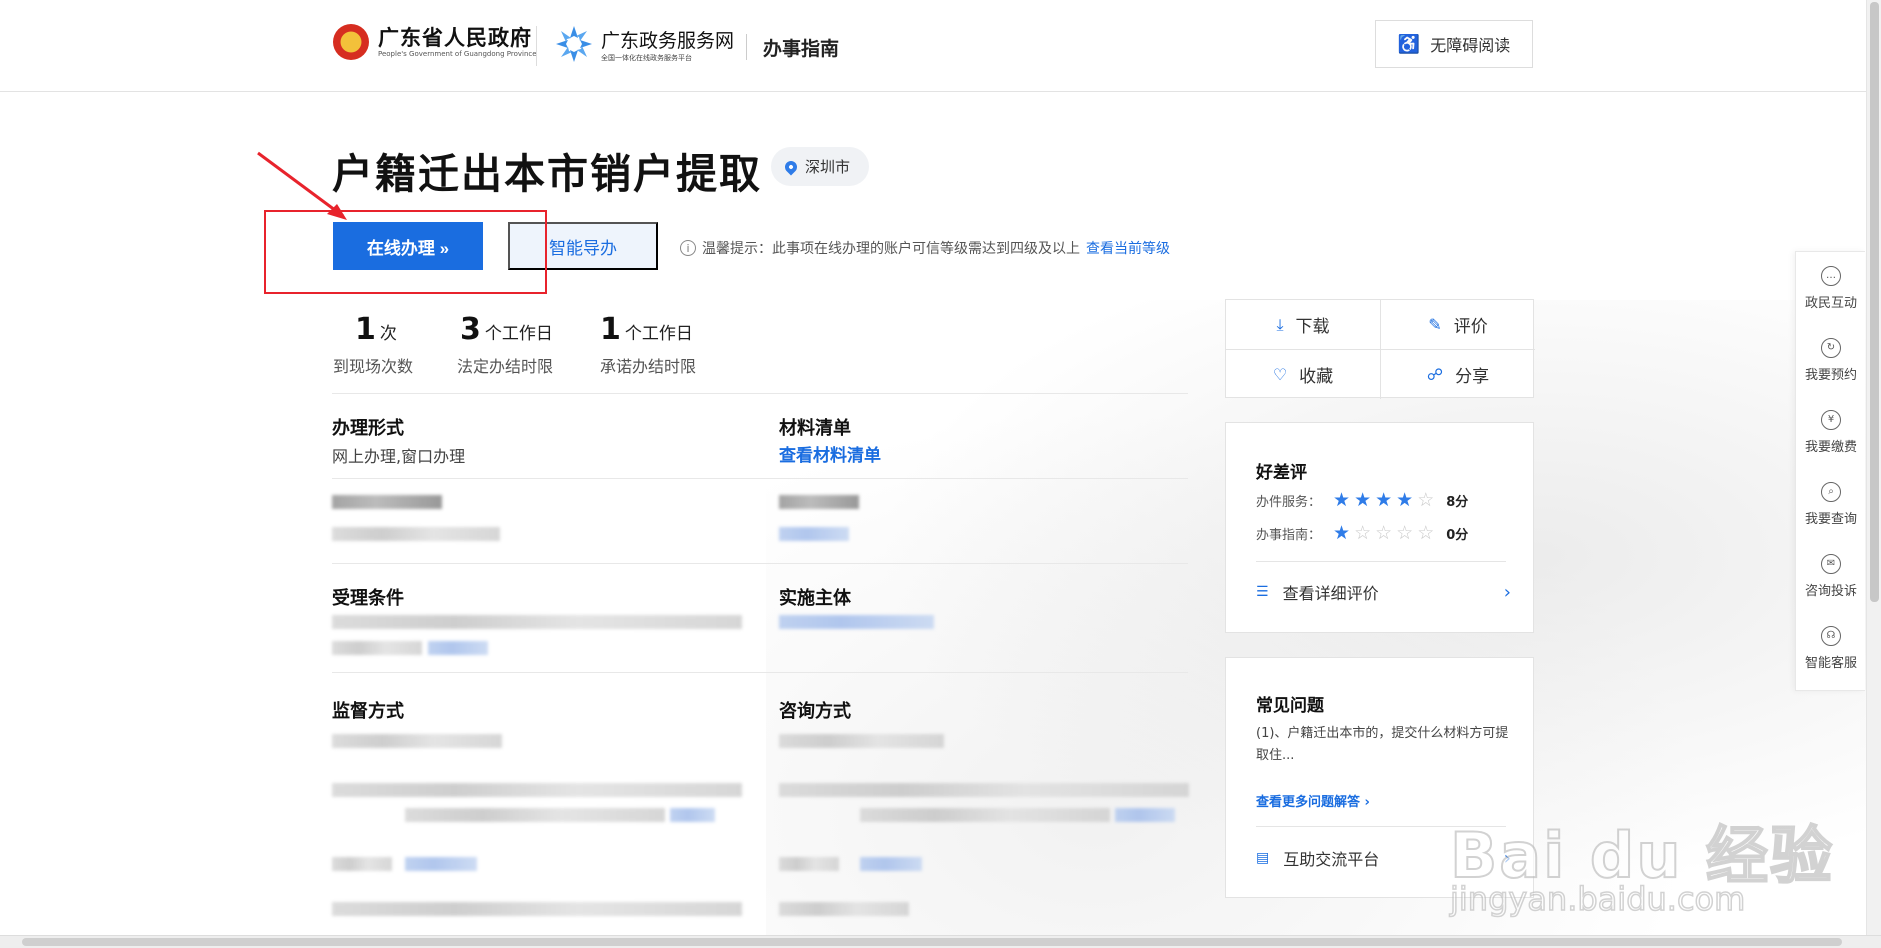 The height and width of the screenshot is (948, 1881). I want to click on more-faq-label: 查看更多问题解答, so click(1308, 802).